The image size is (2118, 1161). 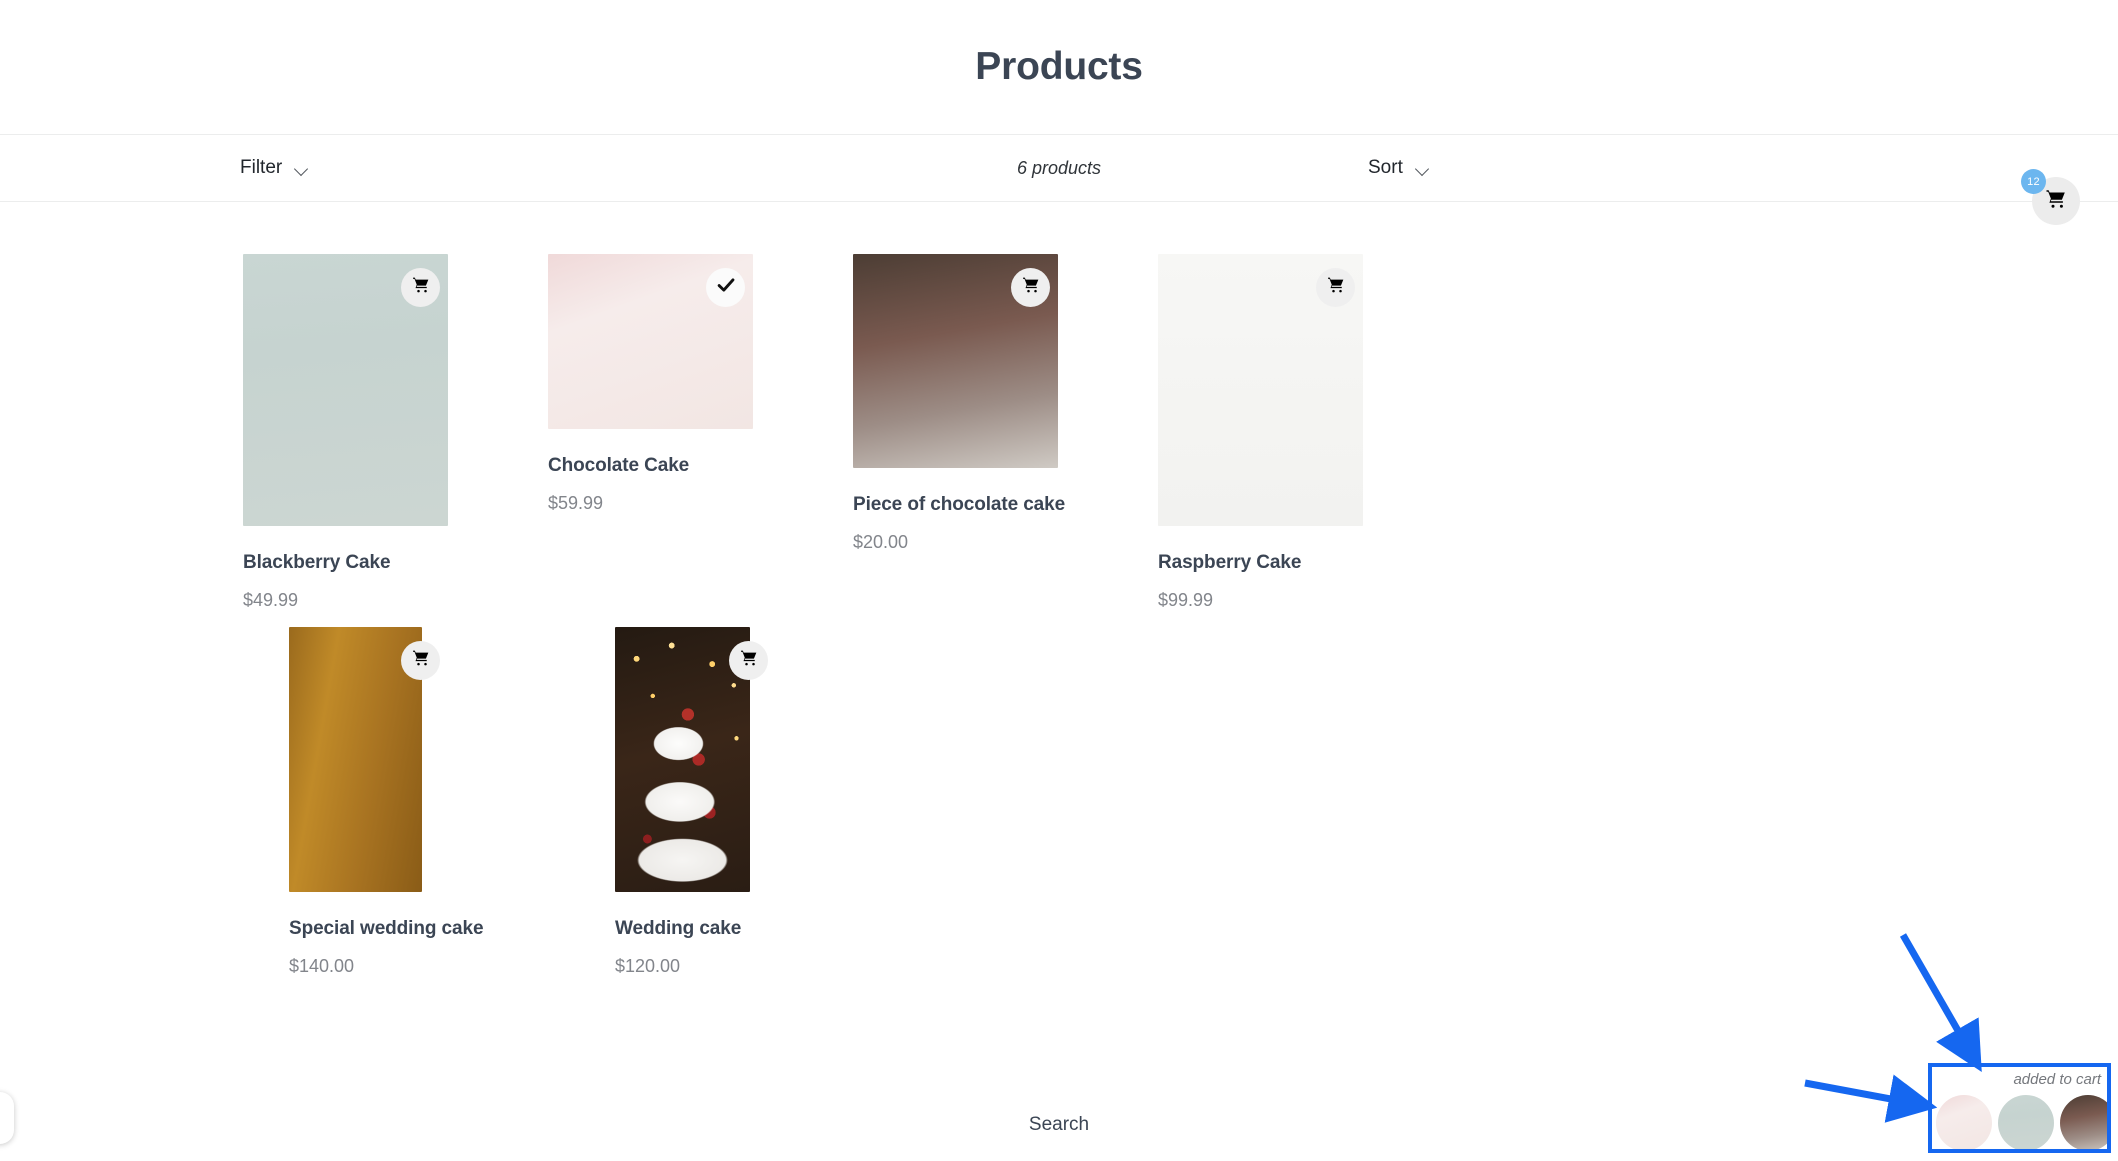 What do you see at coordinates (317, 562) in the screenshot?
I see `product-title: Blackberry Cake` at bounding box center [317, 562].